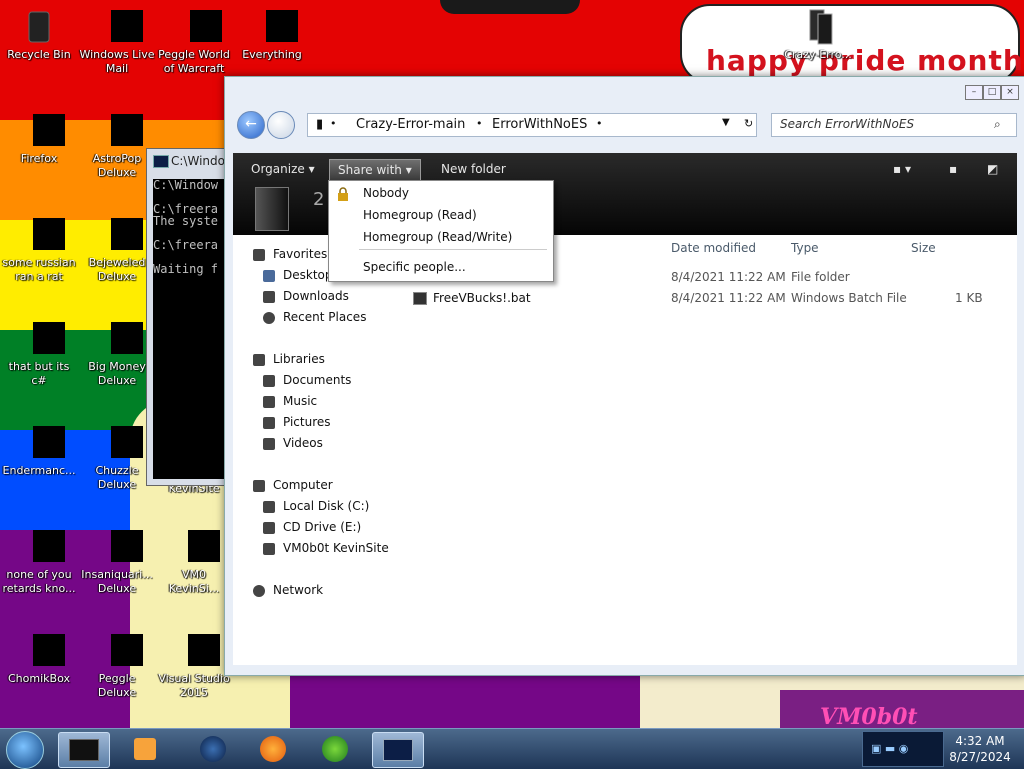 The width and height of the screenshot is (1024, 769). Describe the element at coordinates (290, 401) in the screenshot. I see `nav-music: Music` at that location.